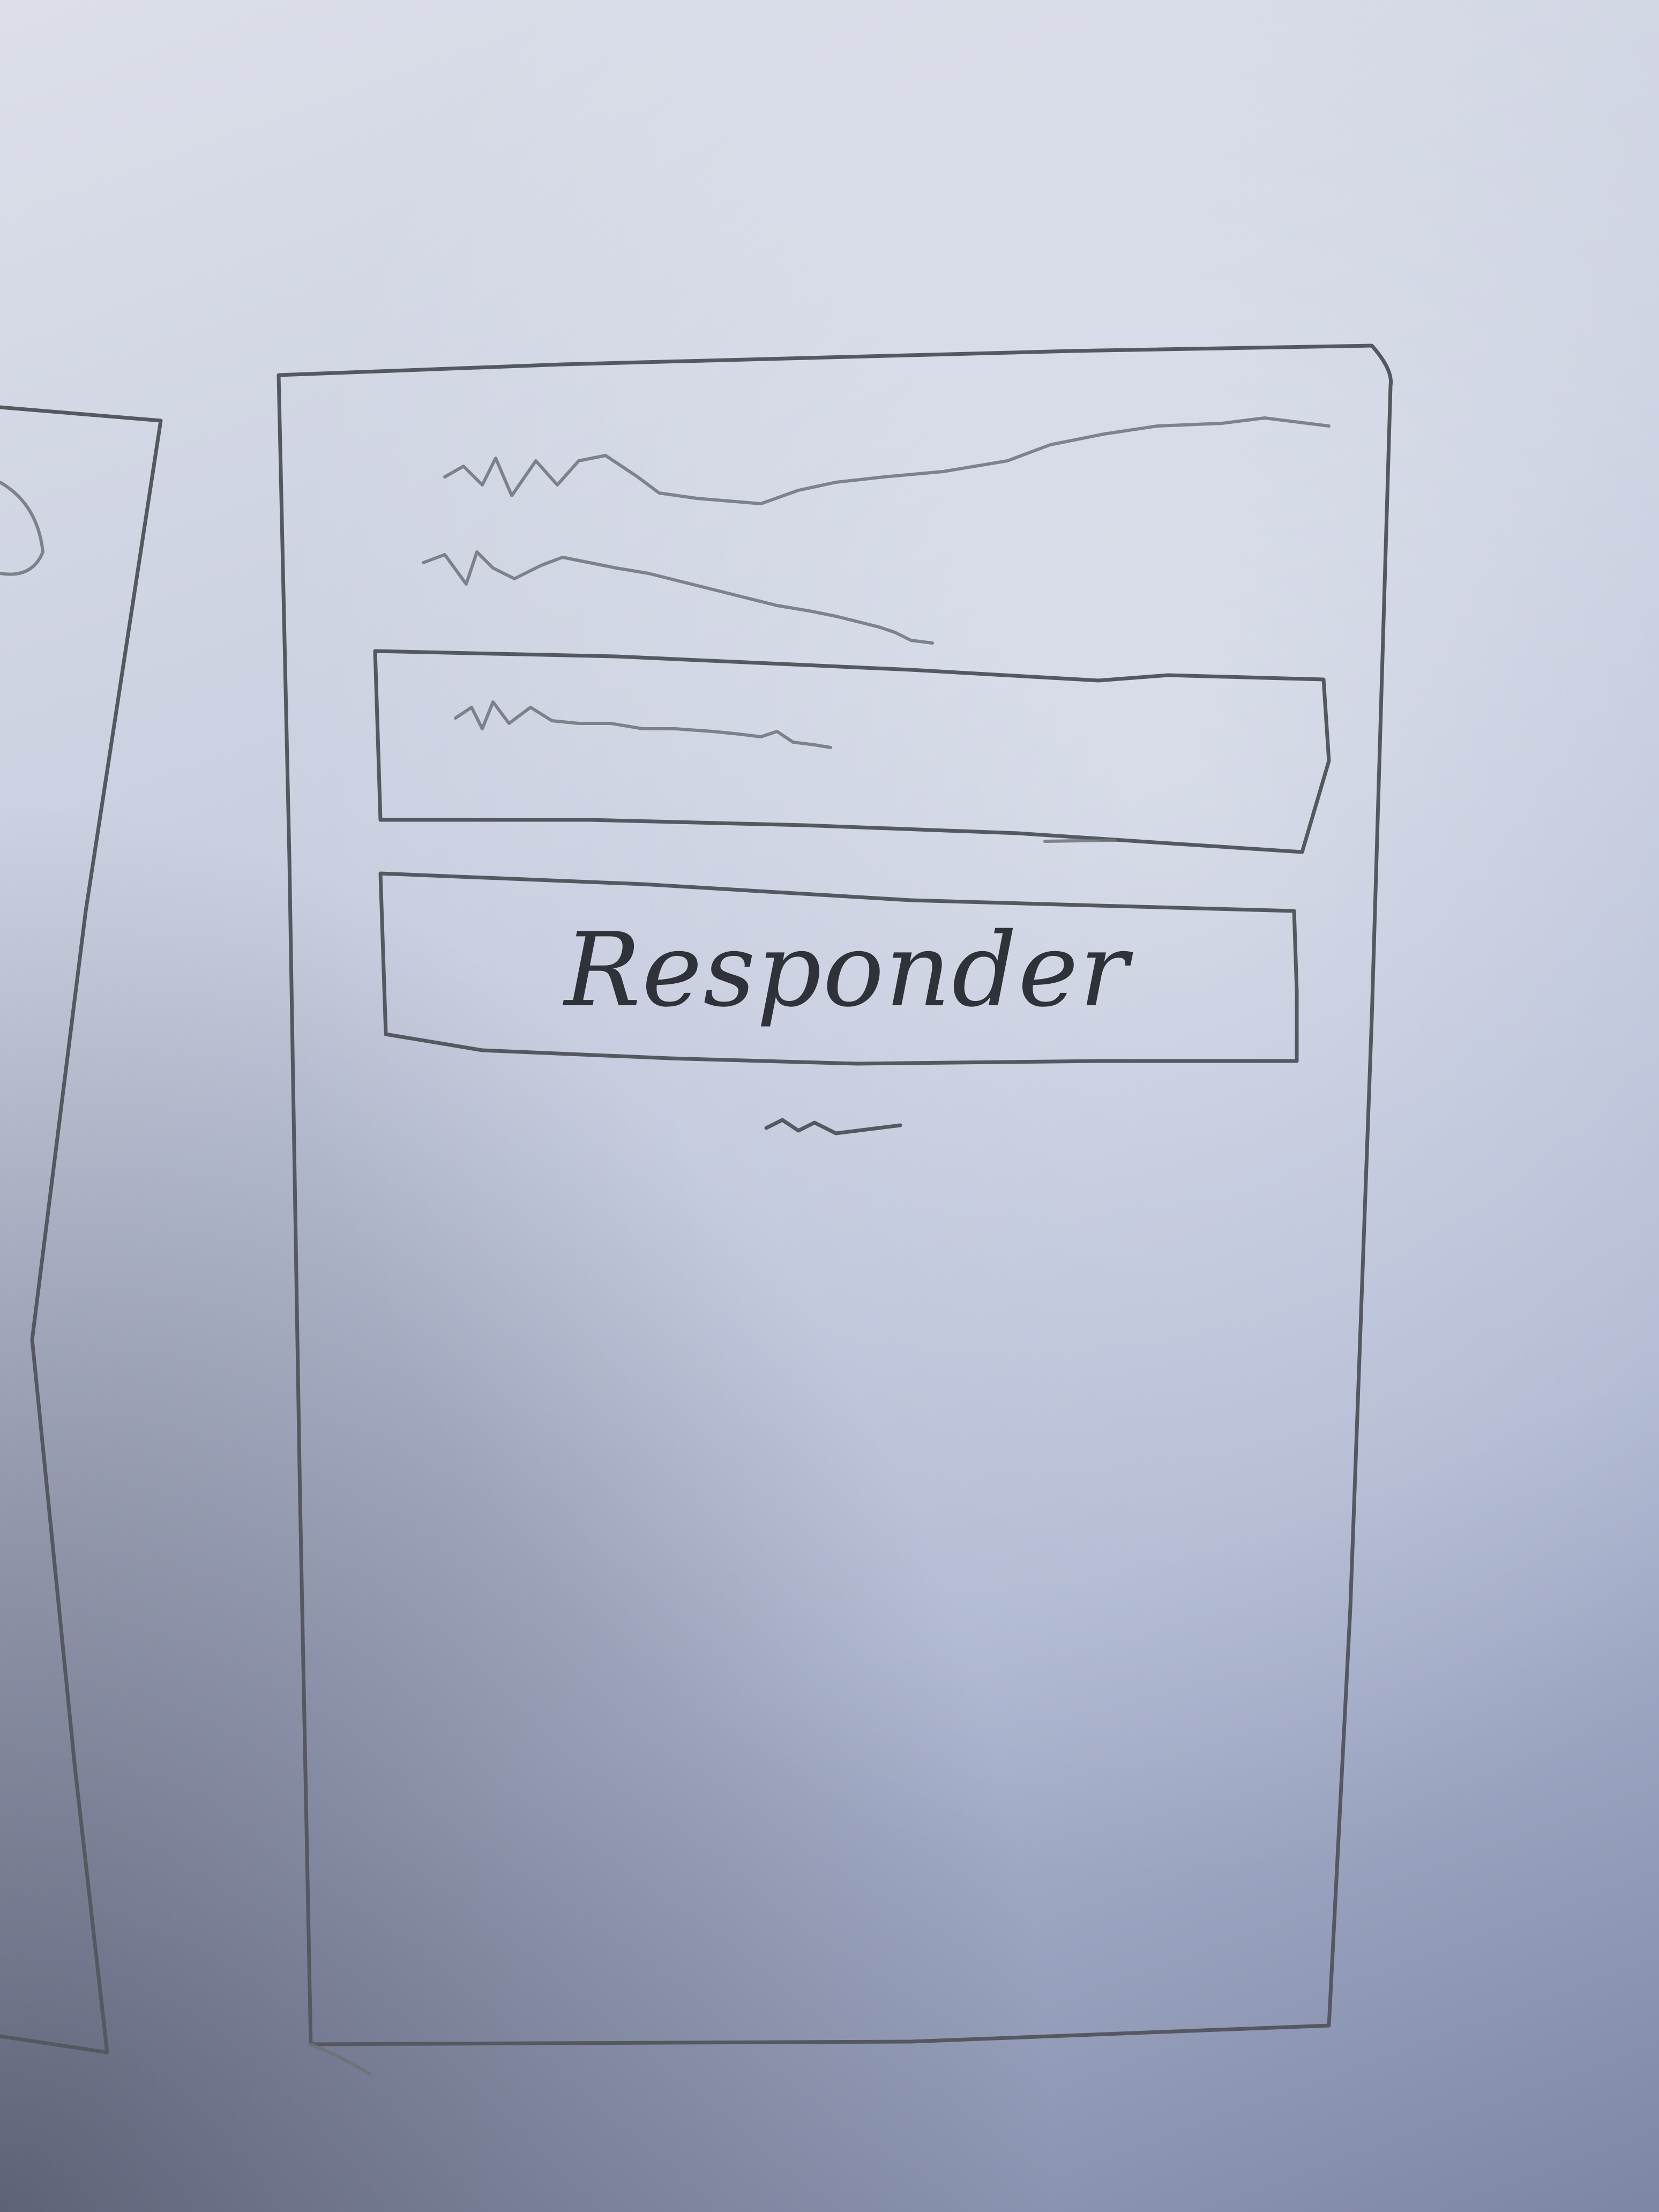 Image resolution: width=1659 pixels, height=2212 pixels. I want to click on link-text-scribble, so click(833, 1126).